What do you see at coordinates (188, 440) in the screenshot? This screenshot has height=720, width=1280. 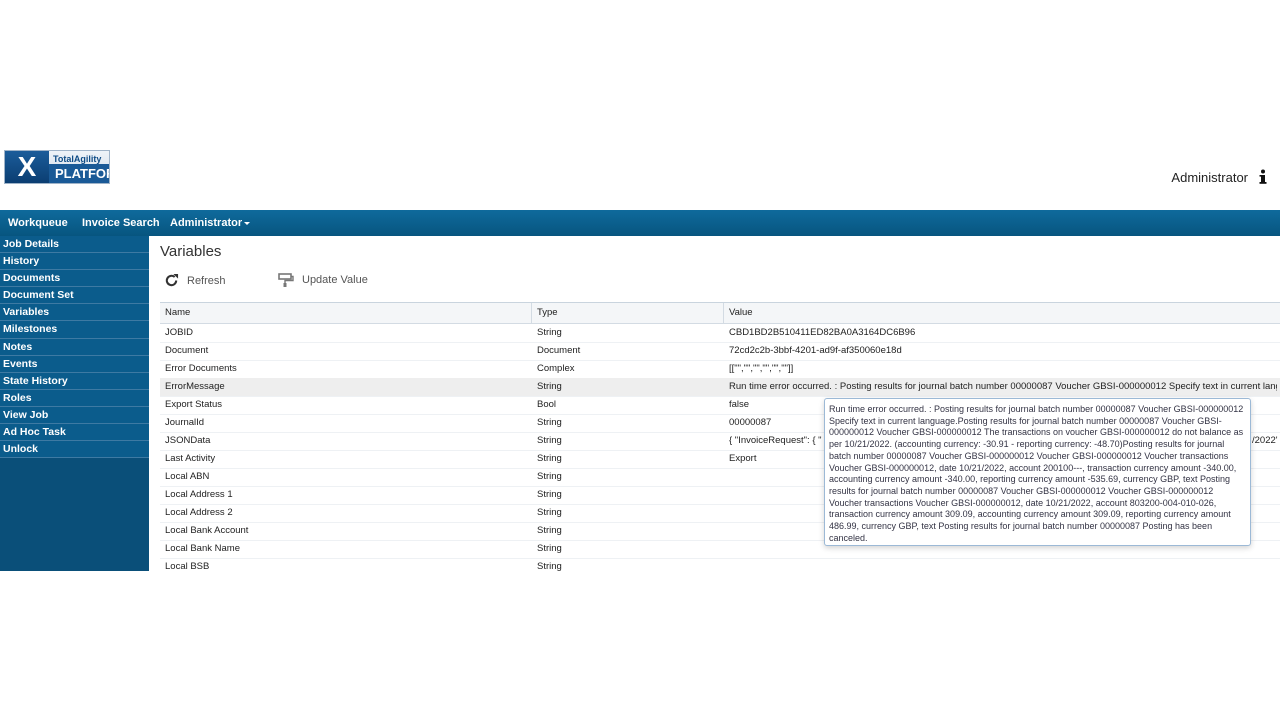 I see `cell-name: JSONData` at bounding box center [188, 440].